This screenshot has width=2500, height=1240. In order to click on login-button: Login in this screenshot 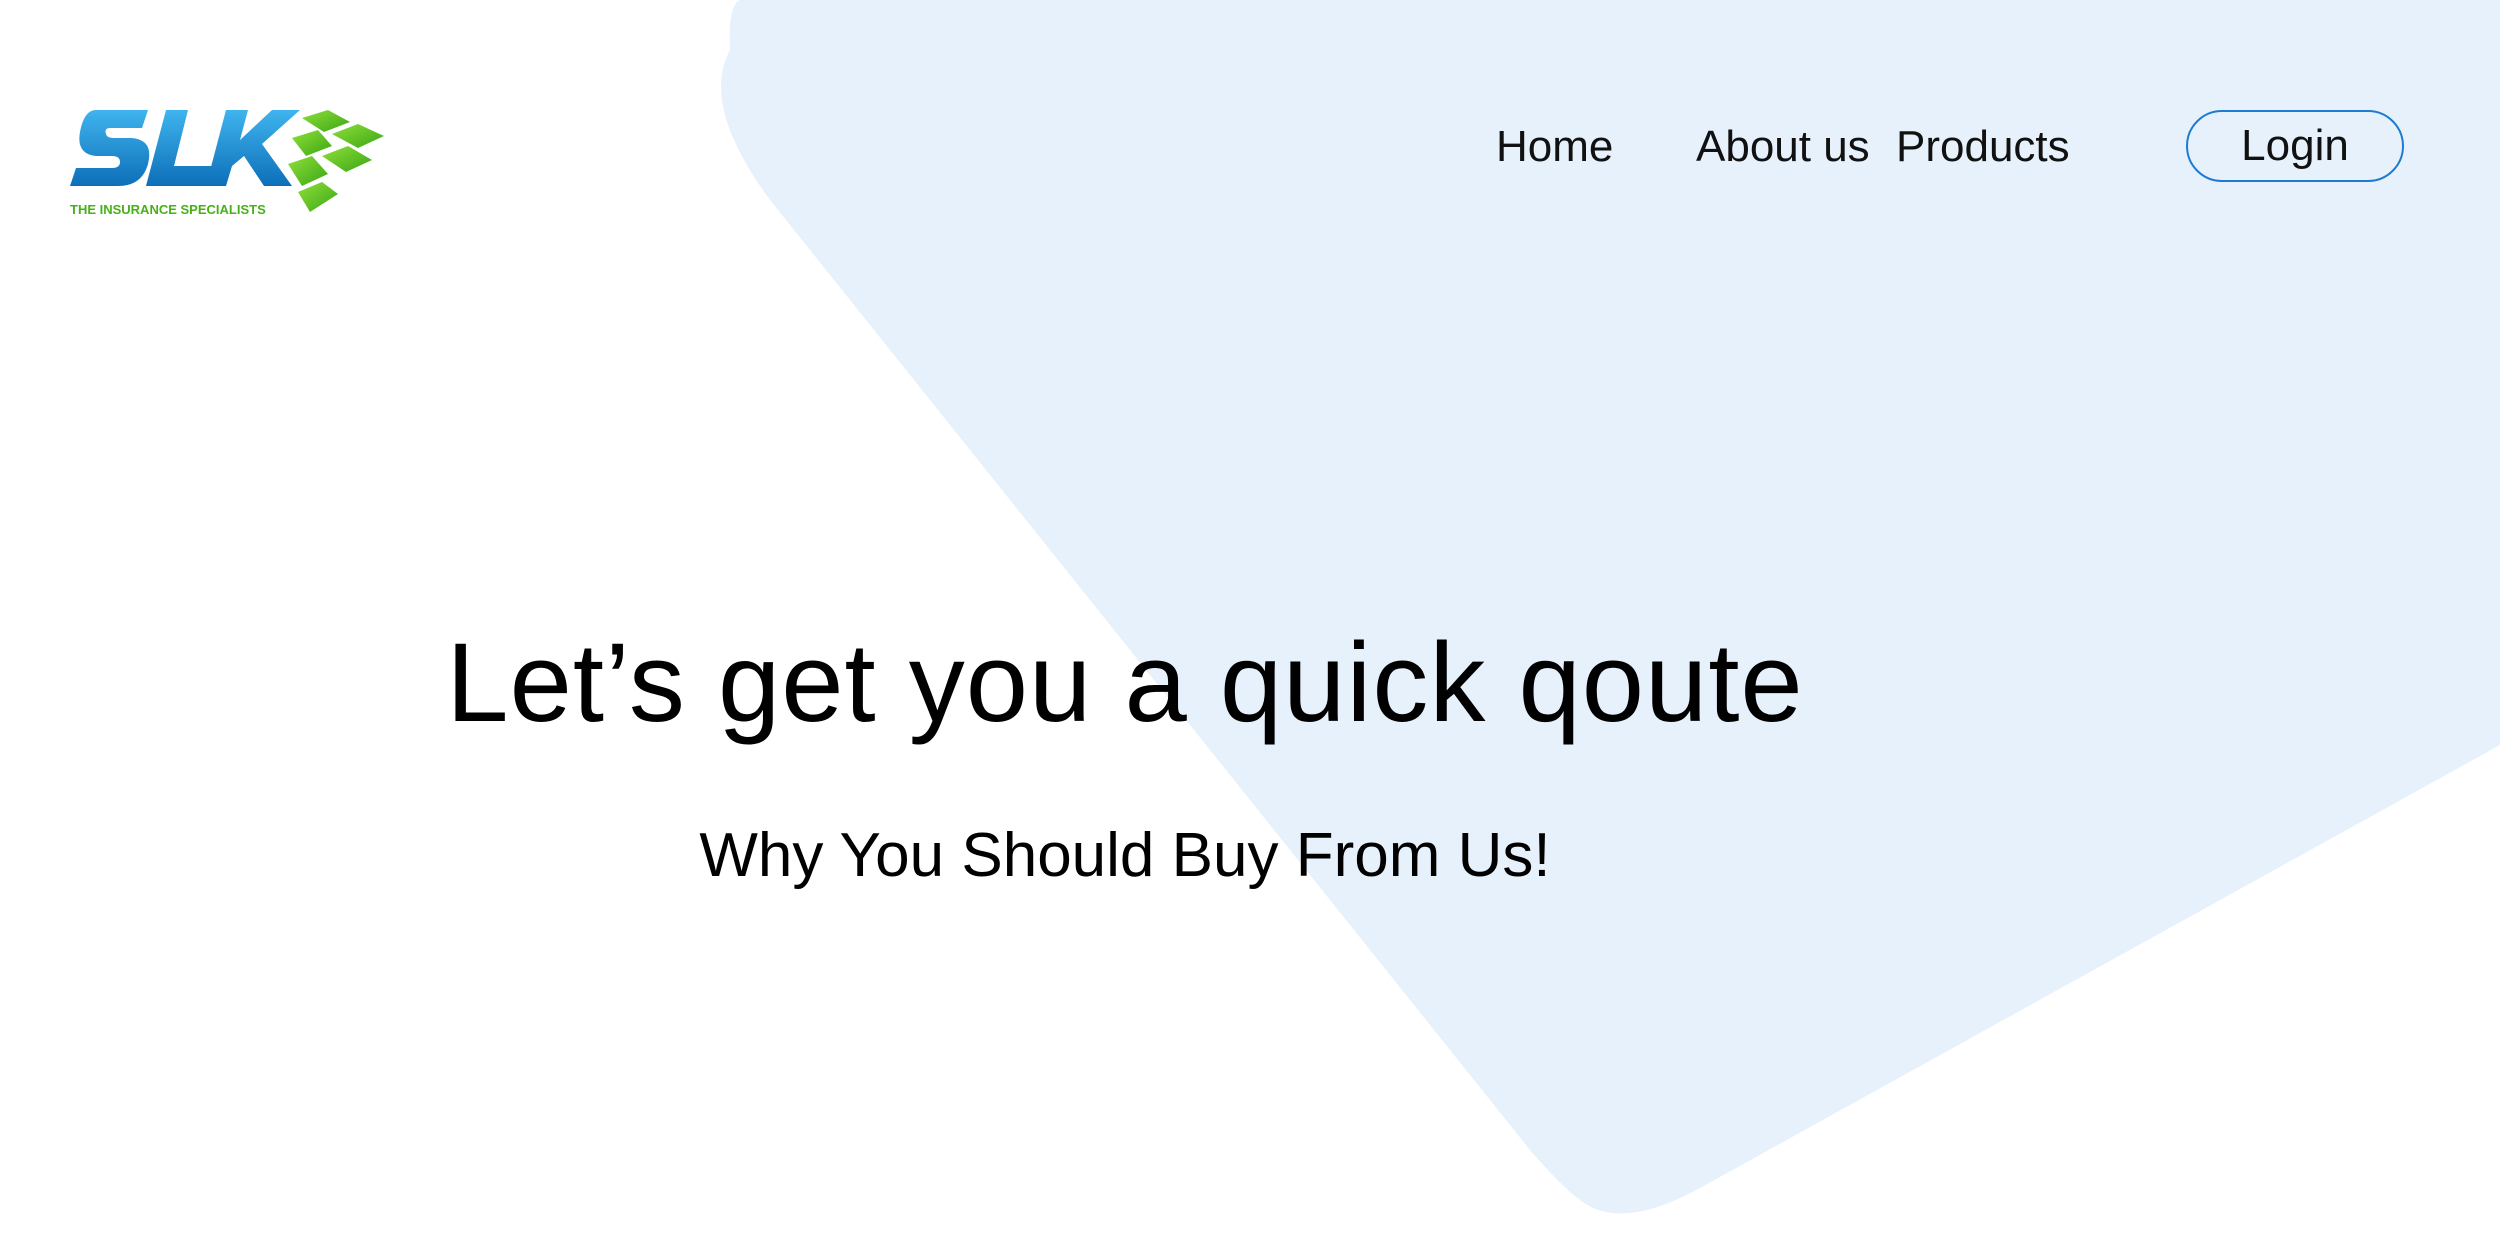, I will do `click(2295, 146)`.